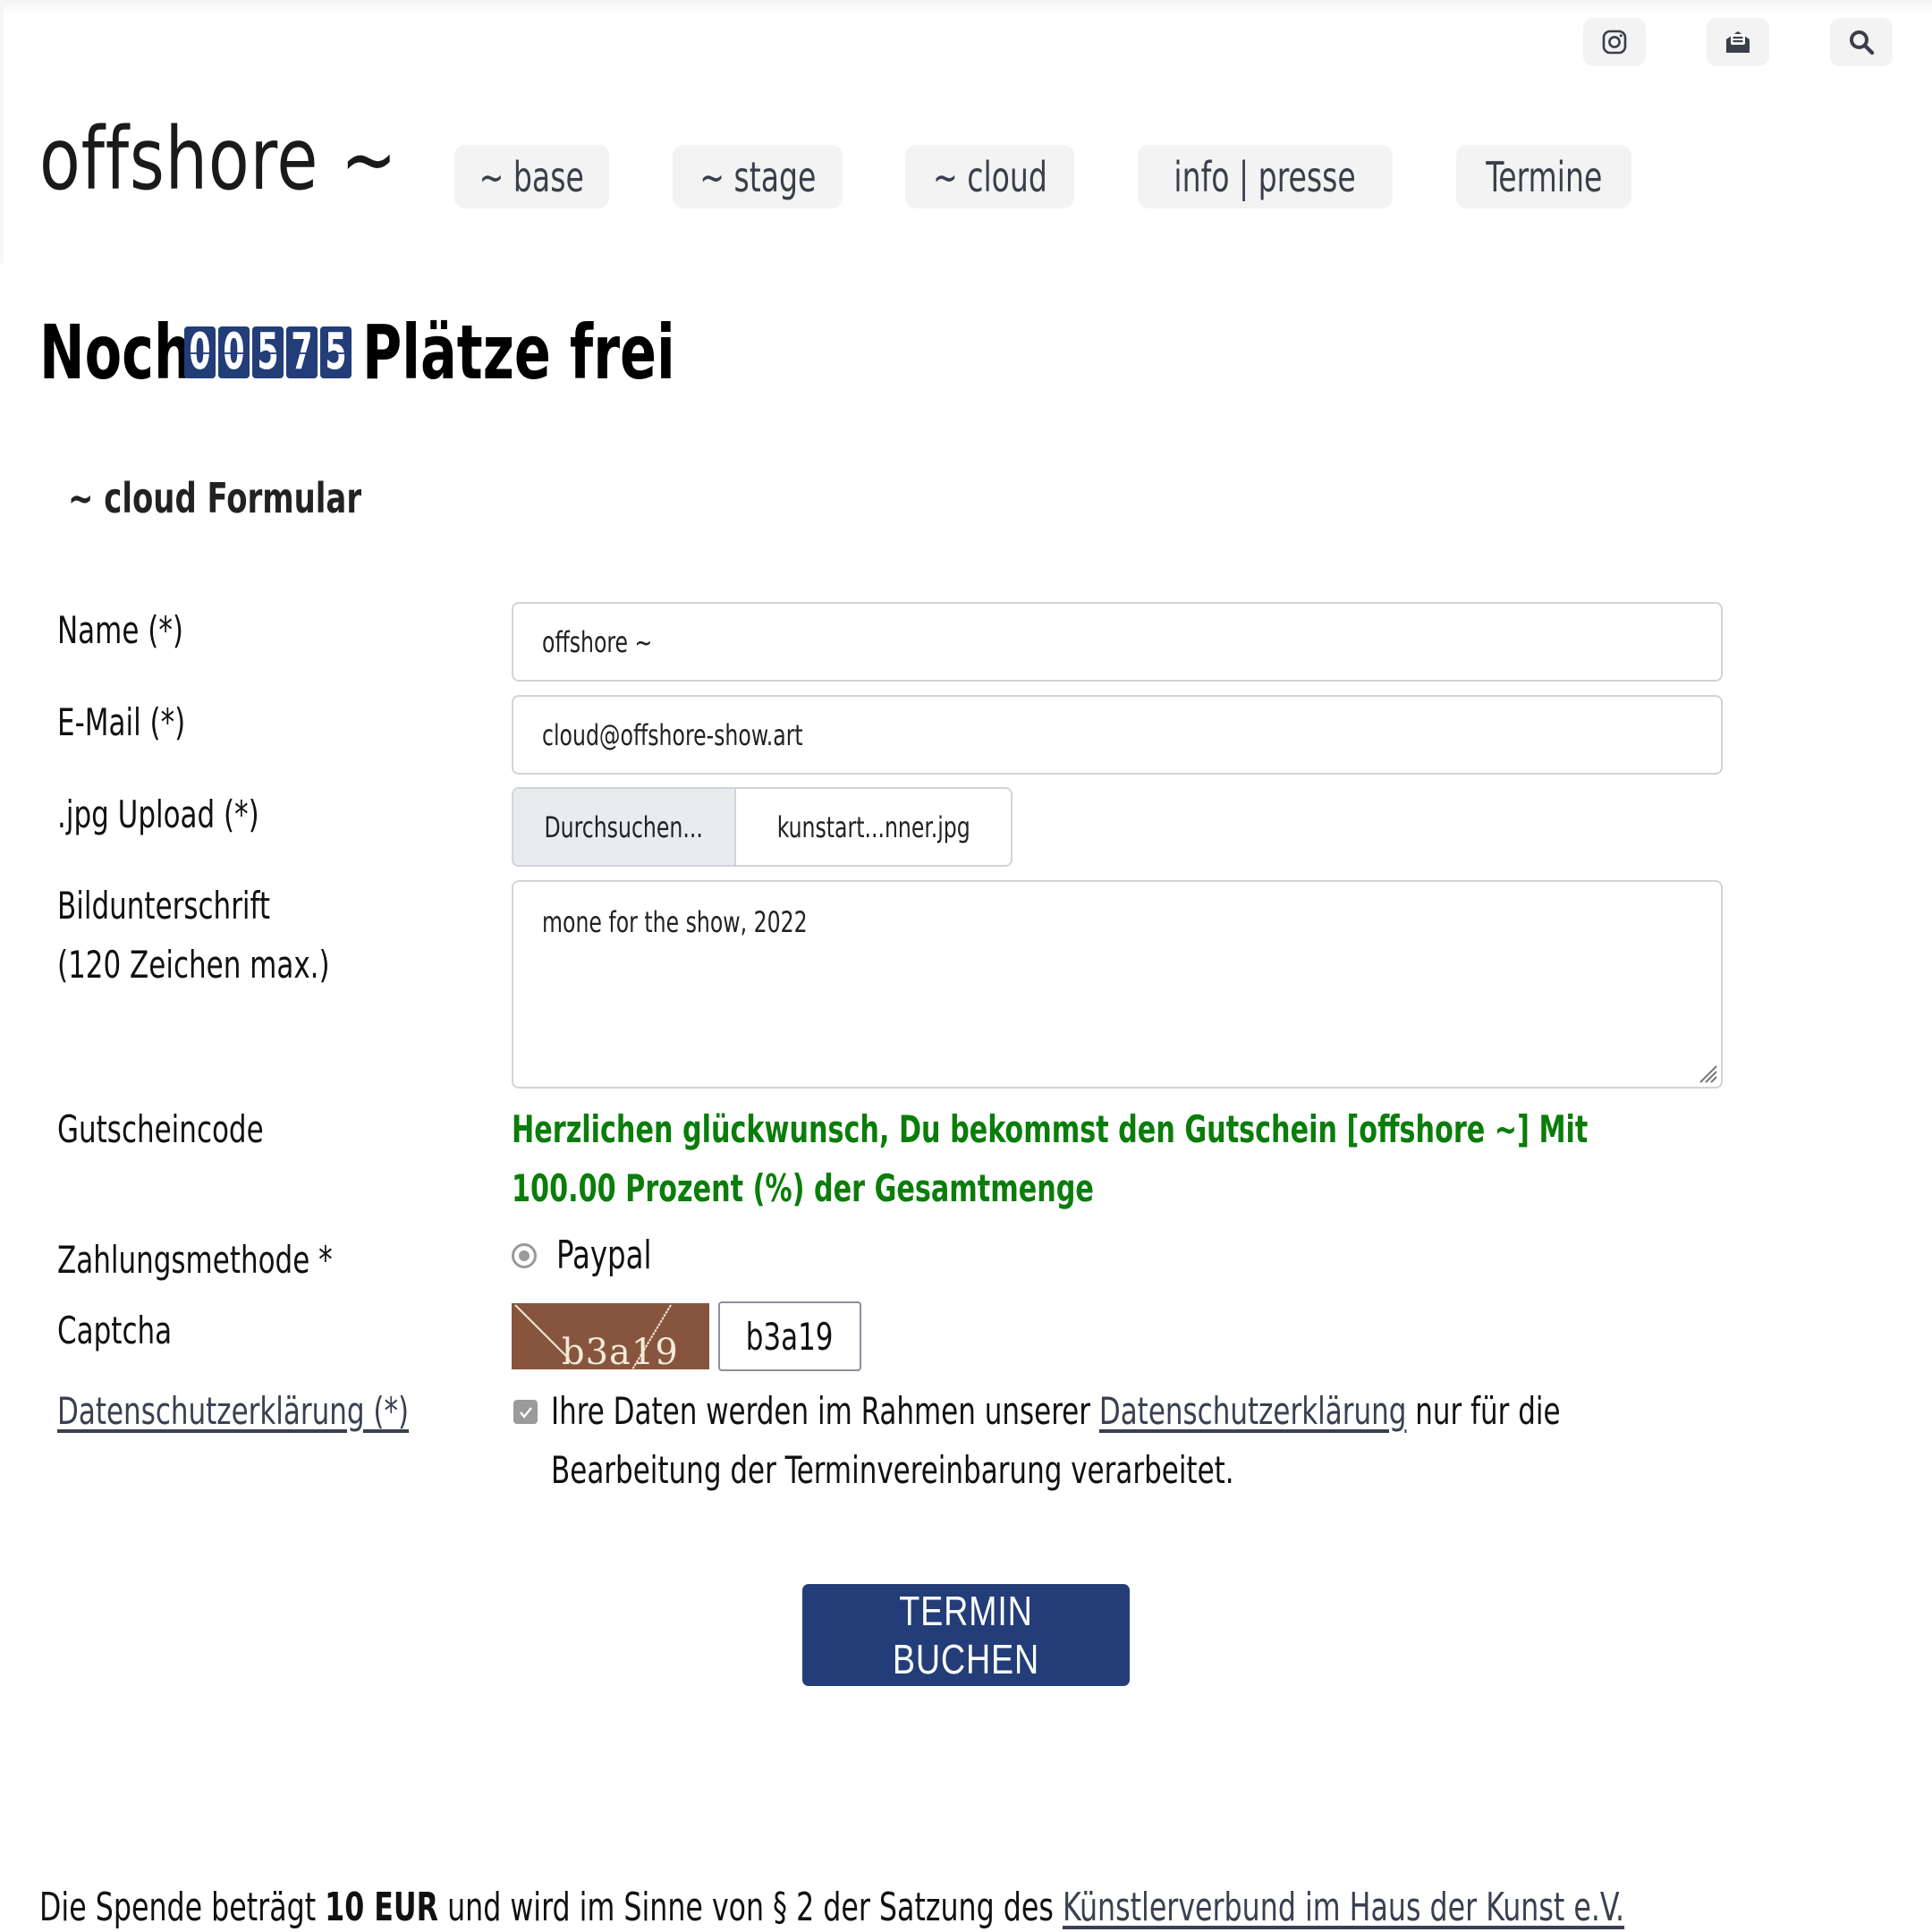 The width and height of the screenshot is (1932, 1932). Describe the element at coordinates (592, 1255) in the screenshot. I see `payment-option-paypal: Paypal` at that location.